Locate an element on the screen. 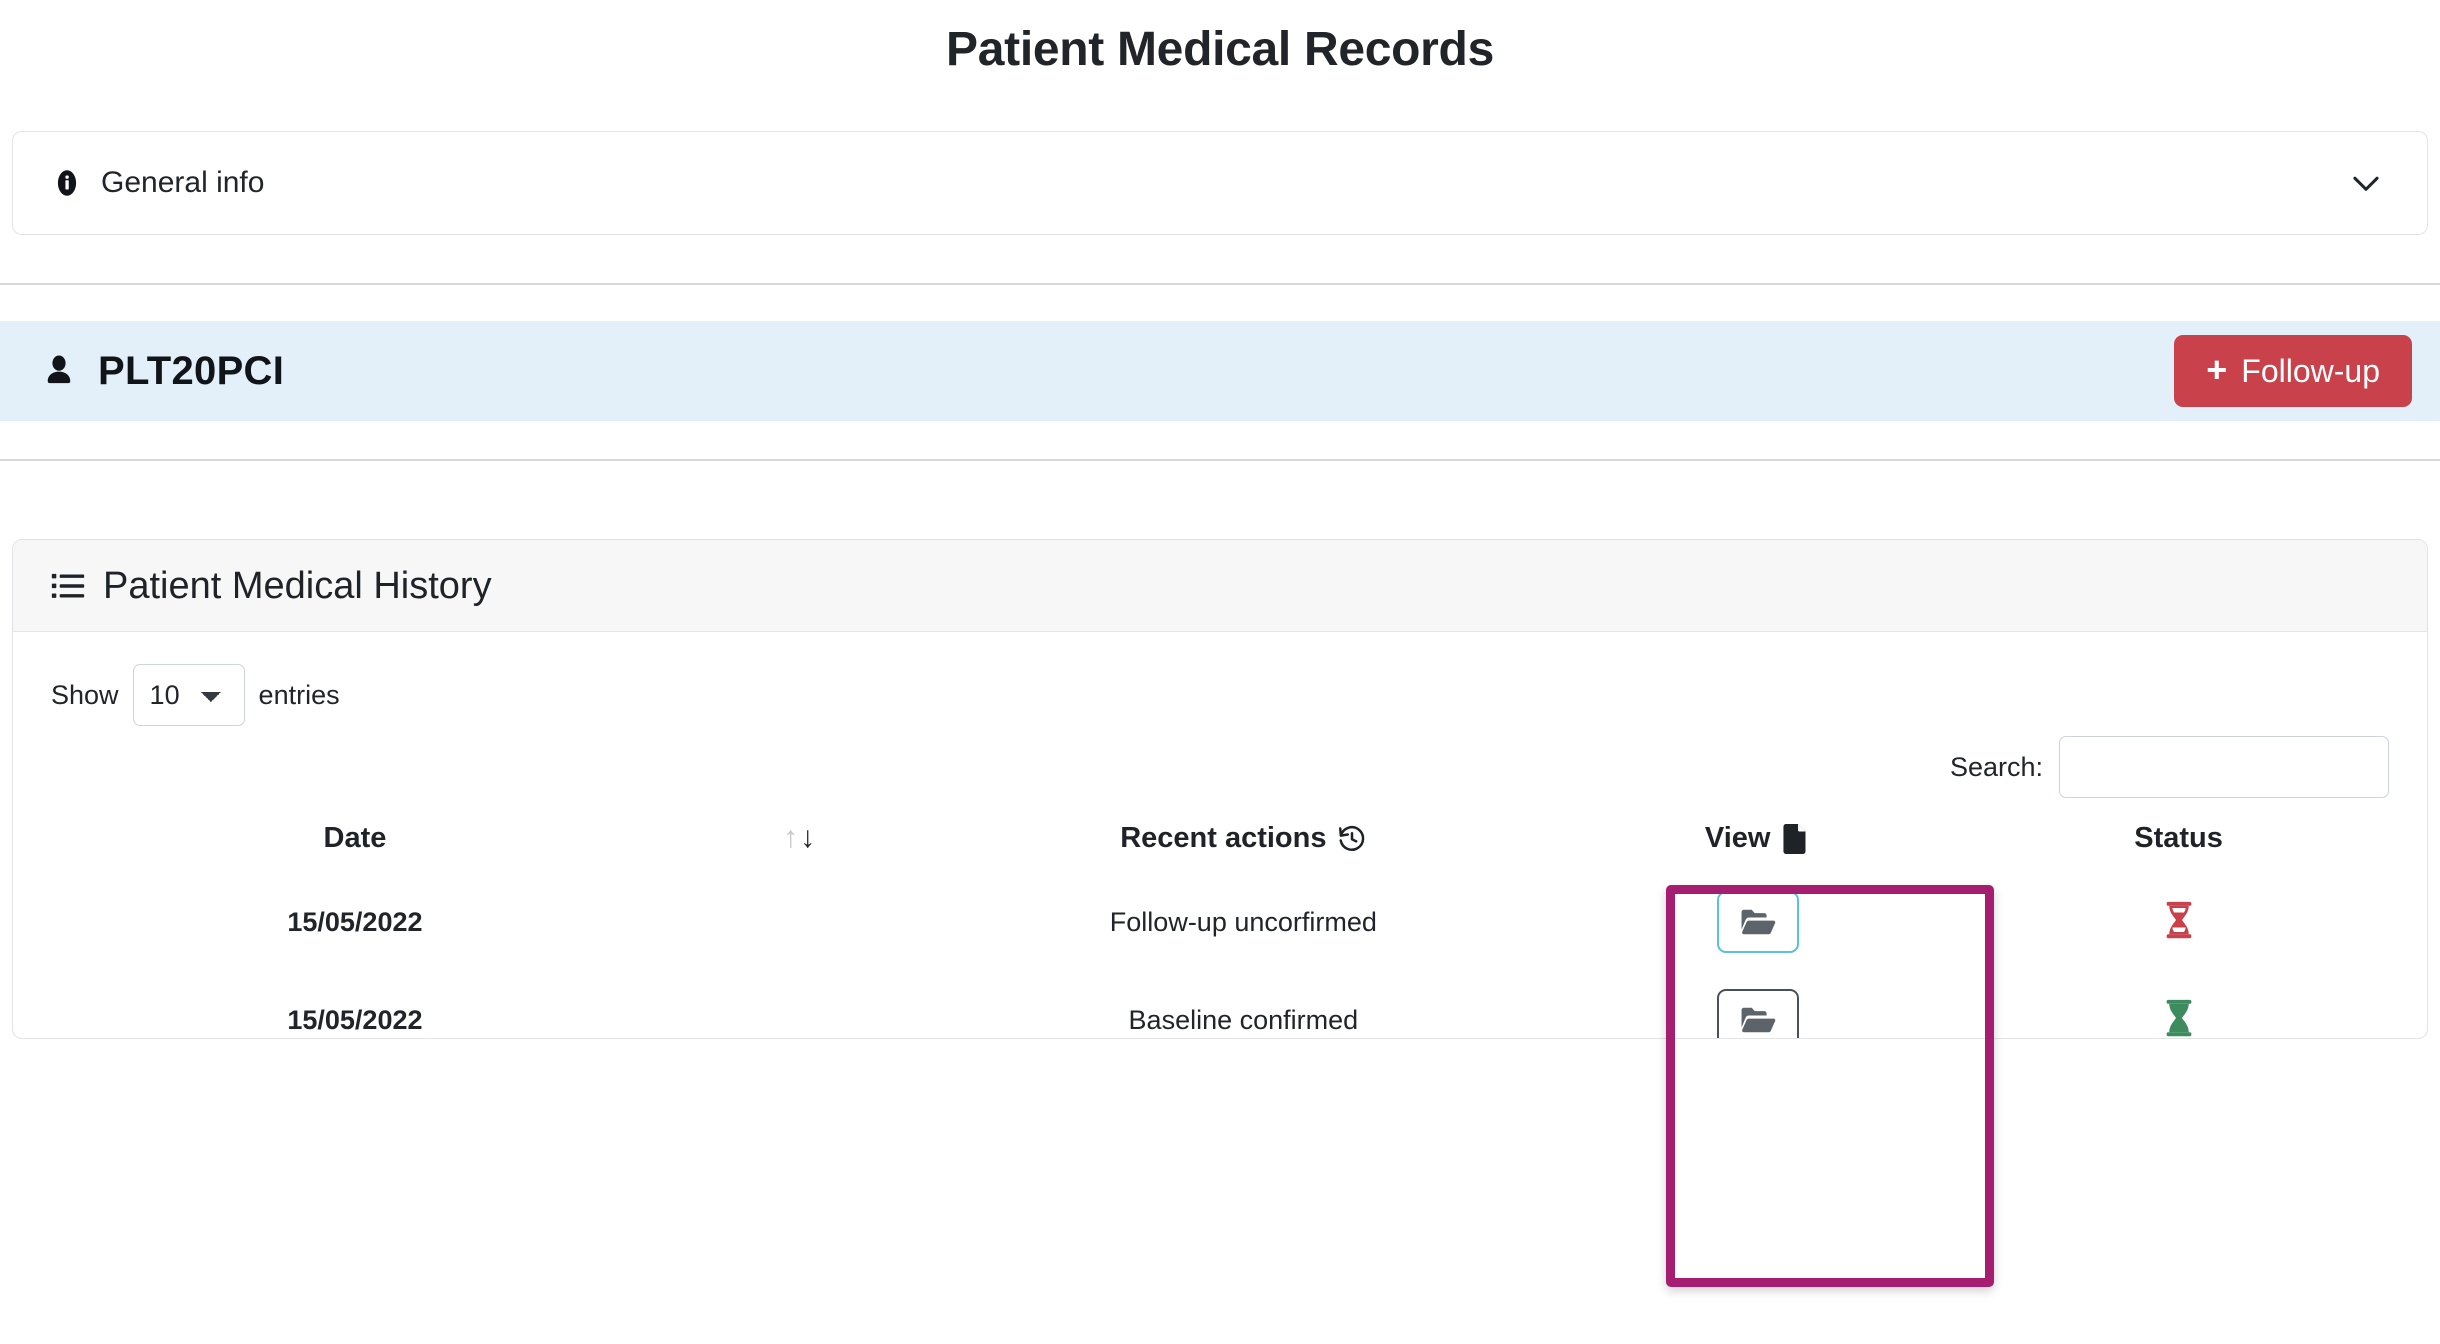 This screenshot has height=1344, width=2440. table-search-group: Search: is located at coordinates (1220, 767).